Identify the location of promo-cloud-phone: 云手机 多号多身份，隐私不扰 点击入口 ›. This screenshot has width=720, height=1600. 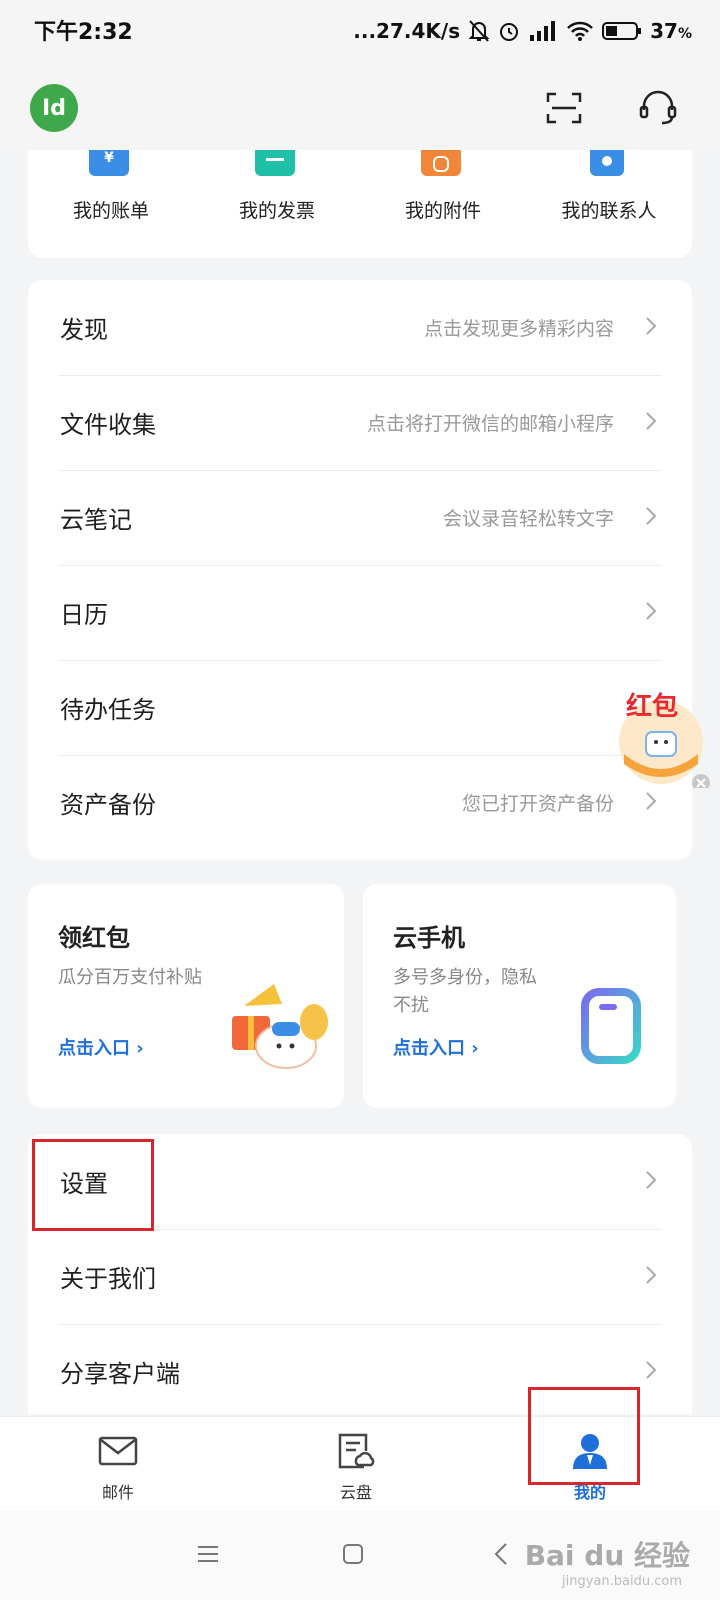
(519, 996).